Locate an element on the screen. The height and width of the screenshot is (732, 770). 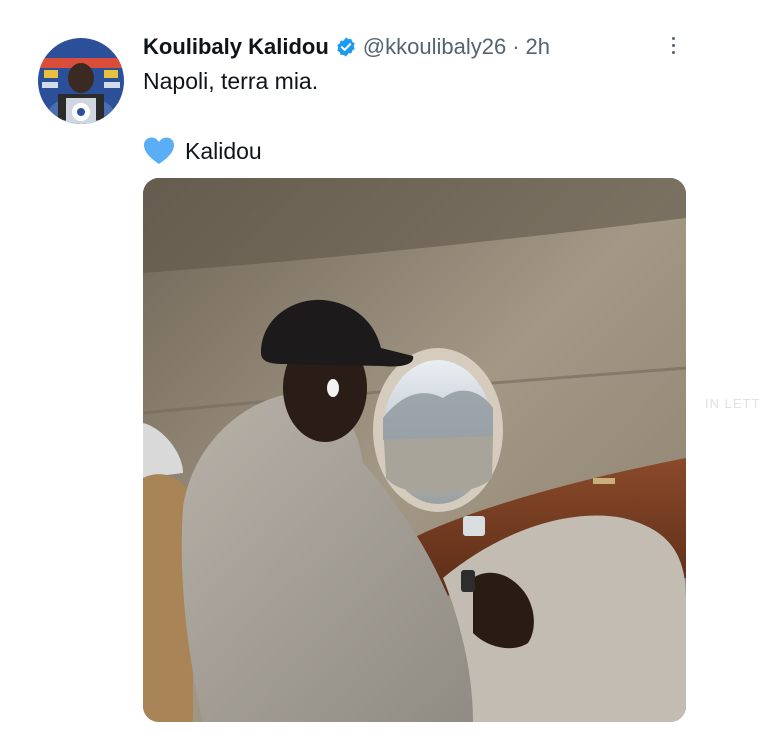
author-avatar is located at coordinates (81, 81).